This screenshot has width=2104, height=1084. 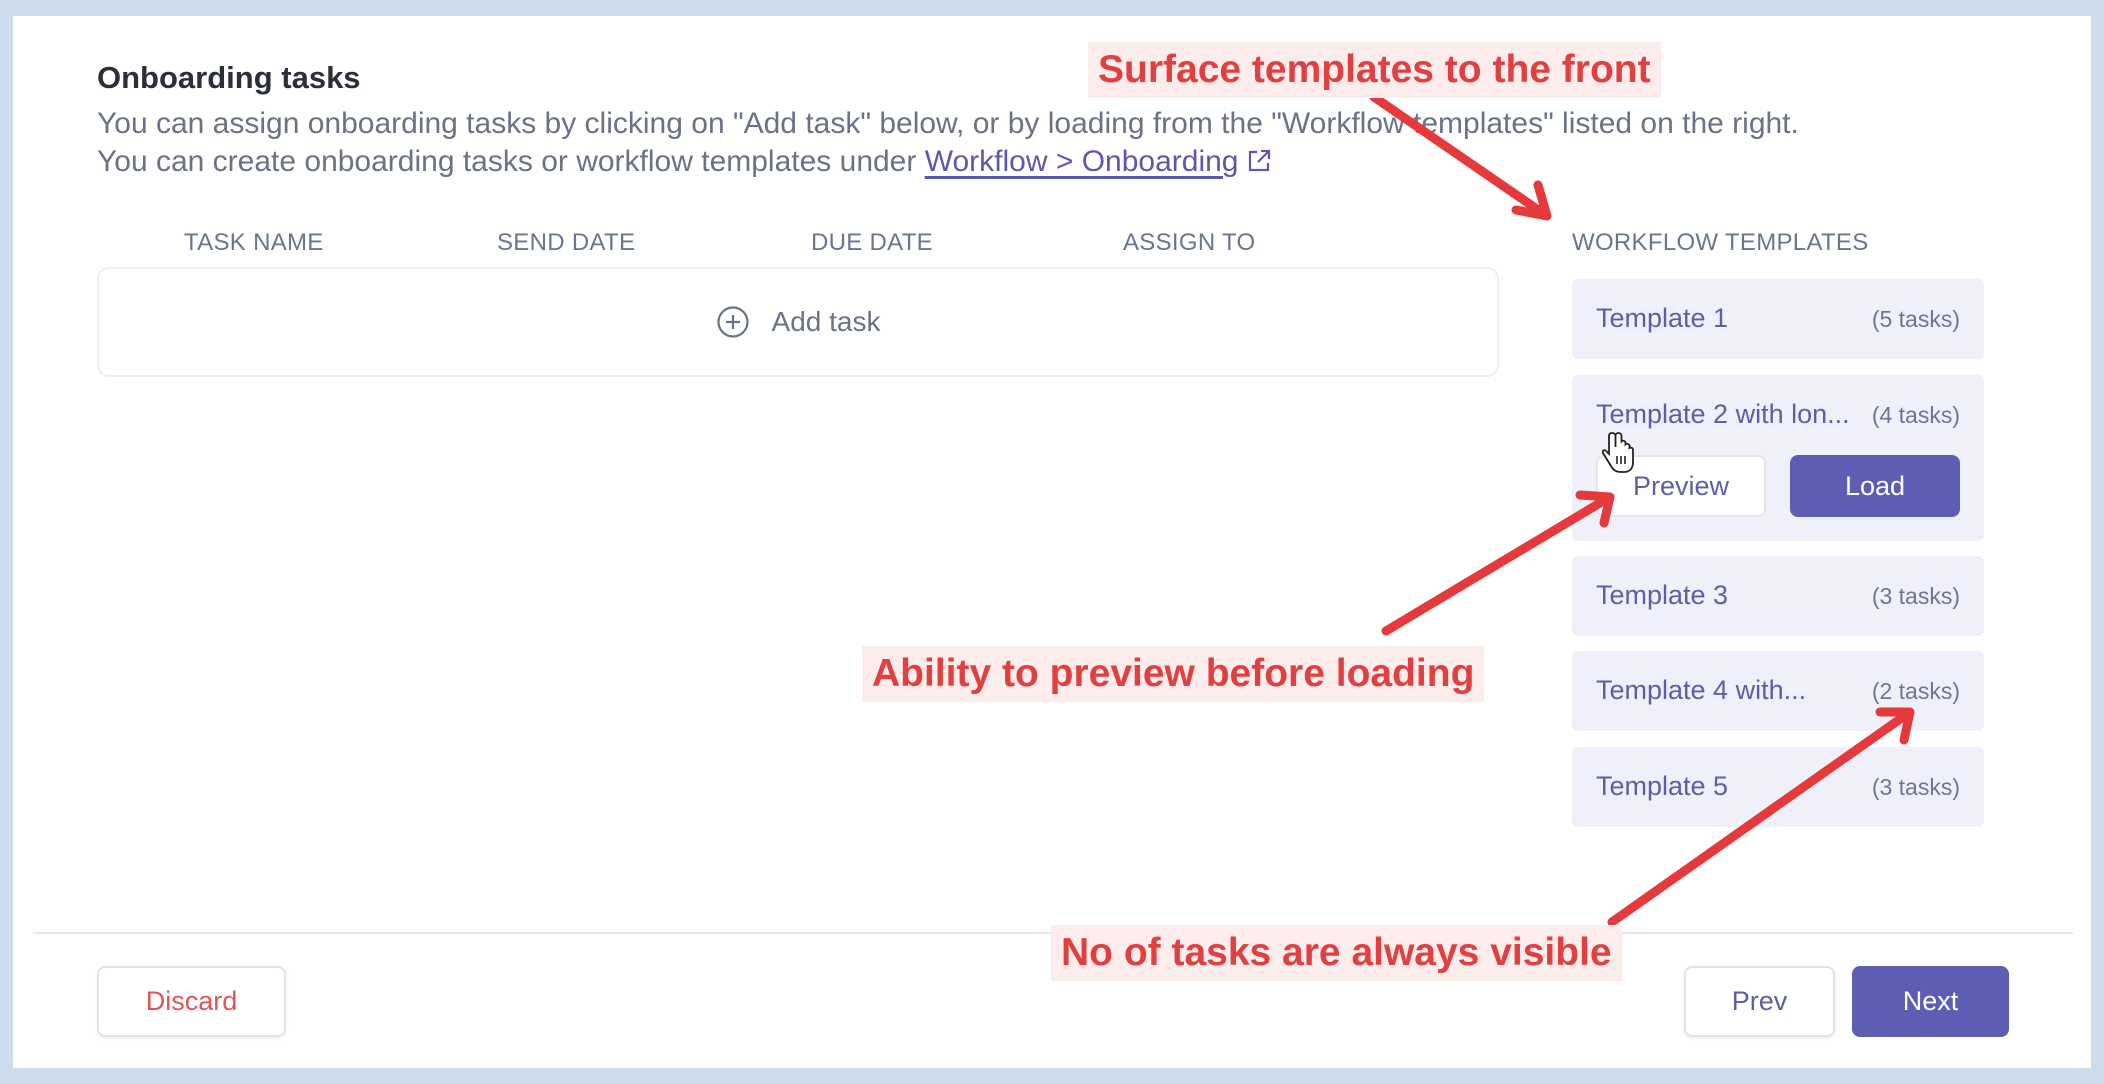 I want to click on workflow-onboarding-link: Workflow > Onboarding, so click(x=1082, y=161).